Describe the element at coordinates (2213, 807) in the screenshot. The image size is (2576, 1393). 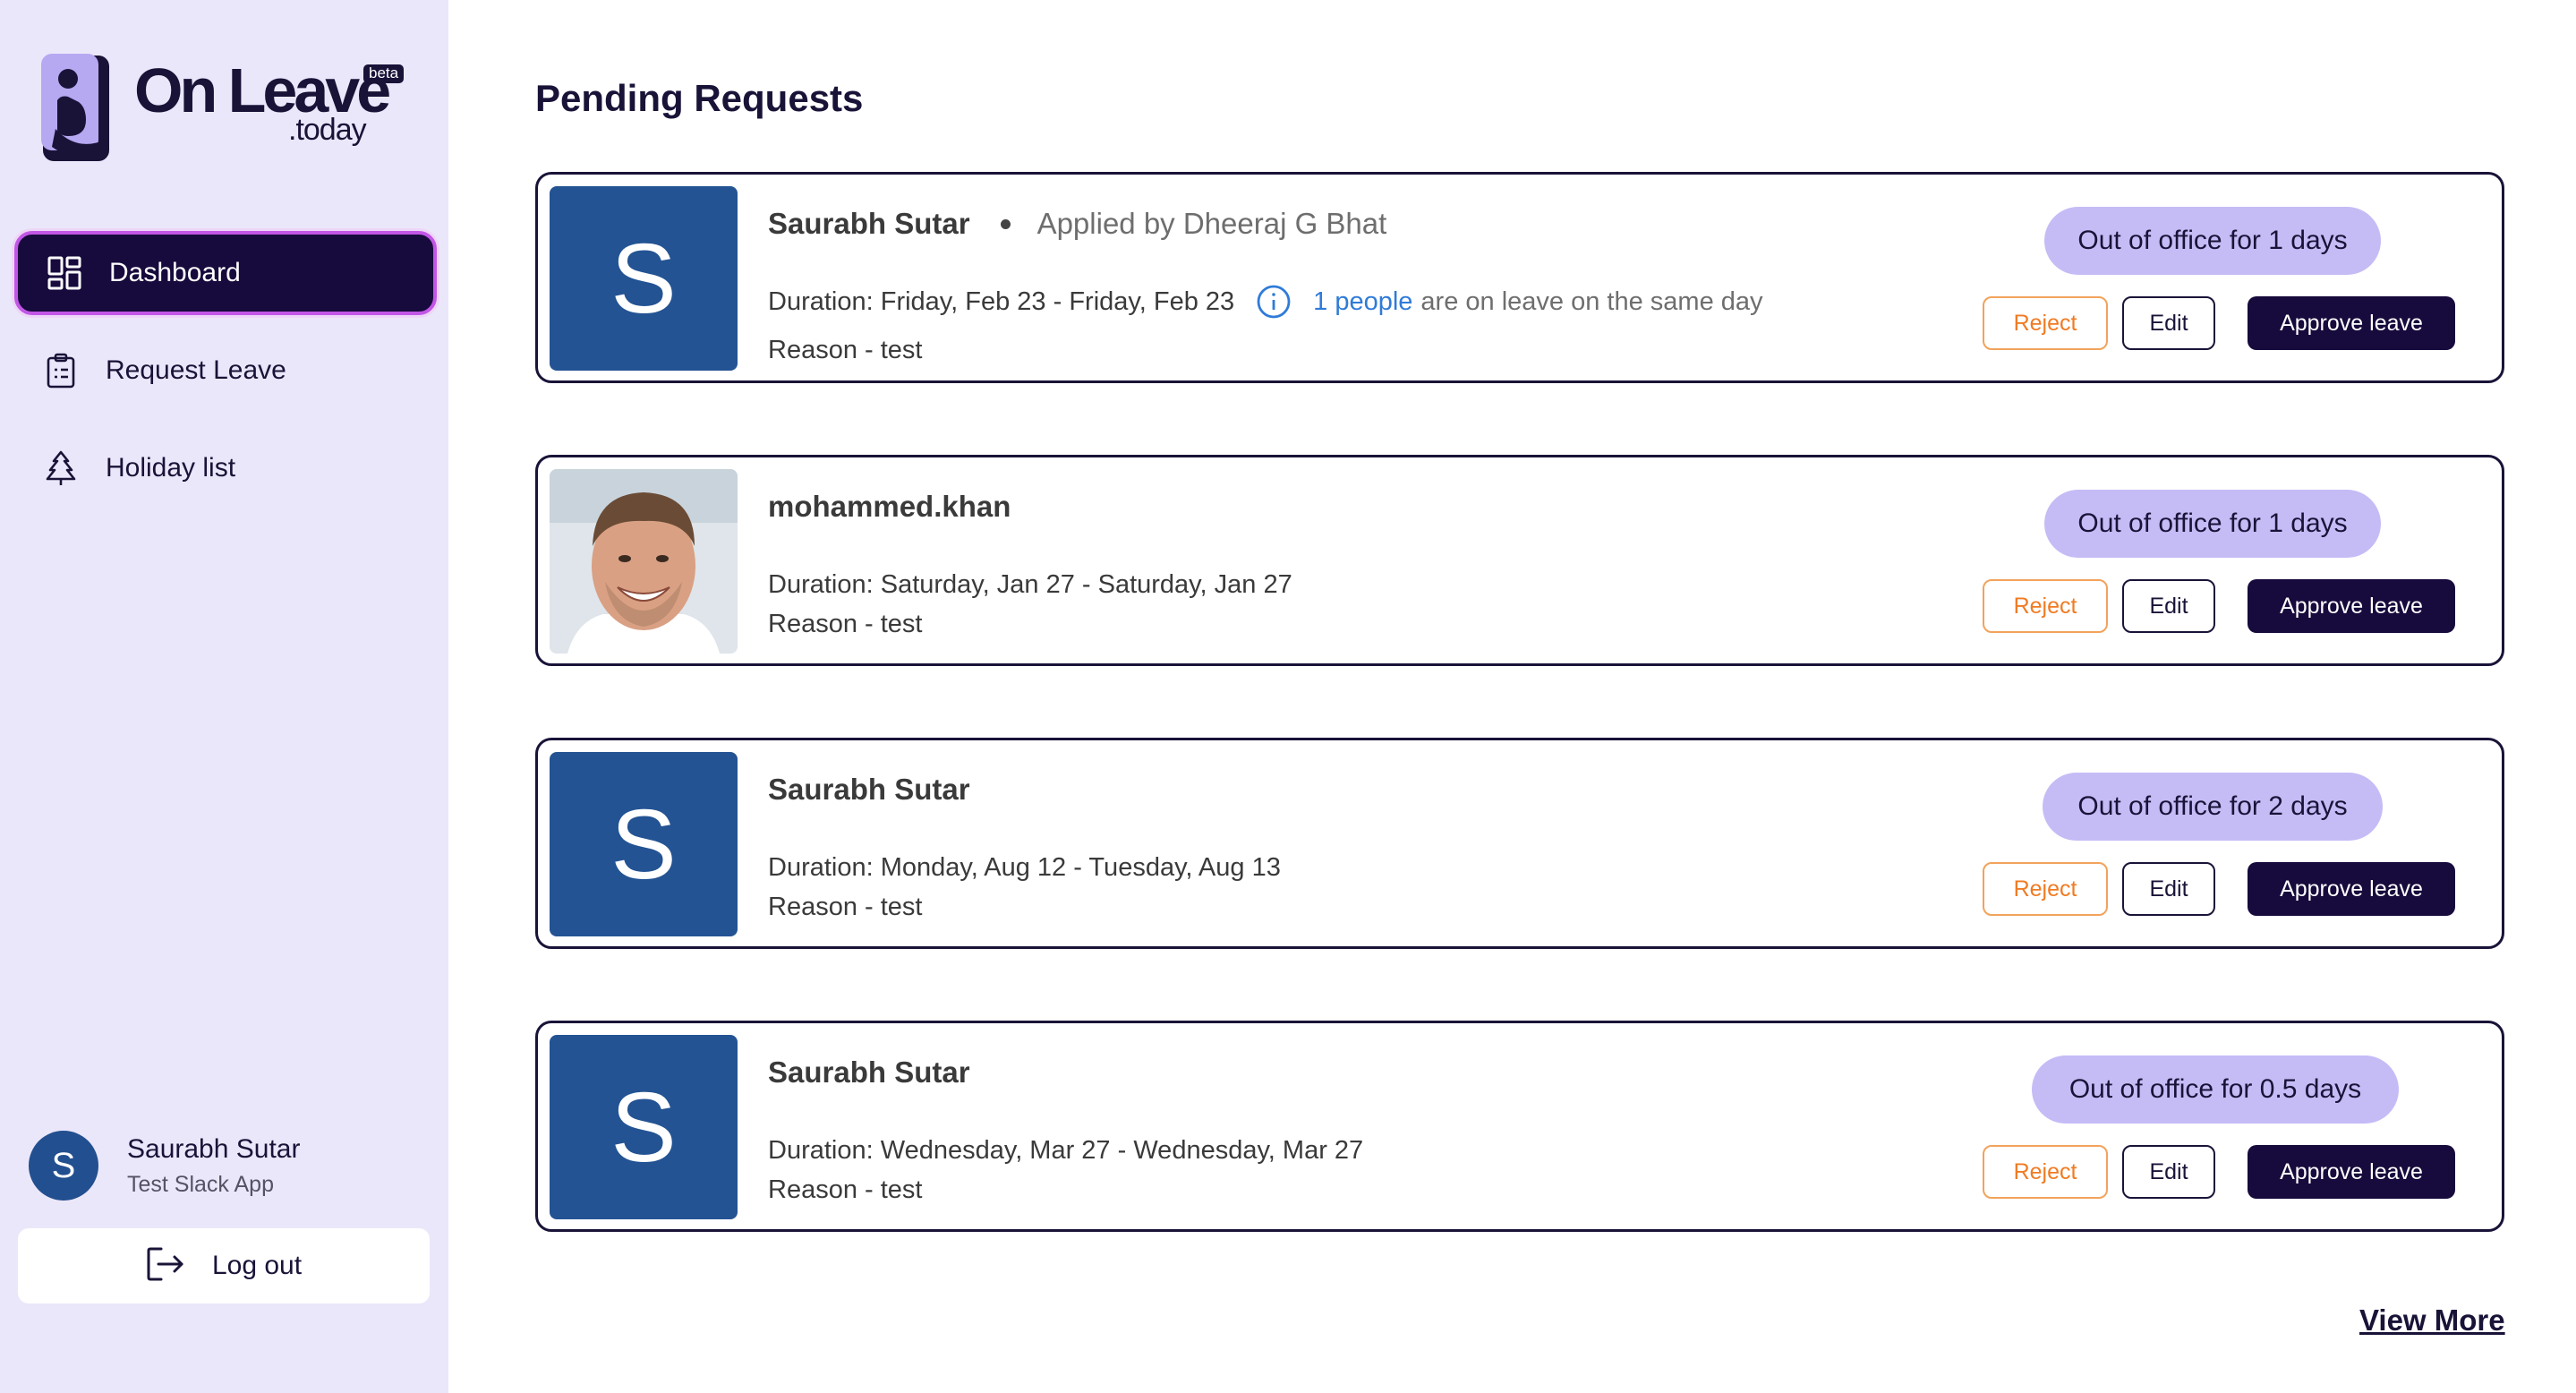
I see `ooo-badge: Out of office for 2 days` at that location.